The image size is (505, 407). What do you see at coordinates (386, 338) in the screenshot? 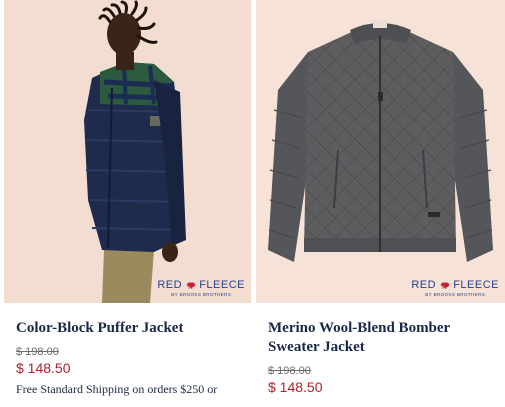
I see `product-title: Merino Wool-Blend Bomber Sweater Jacket` at bounding box center [386, 338].